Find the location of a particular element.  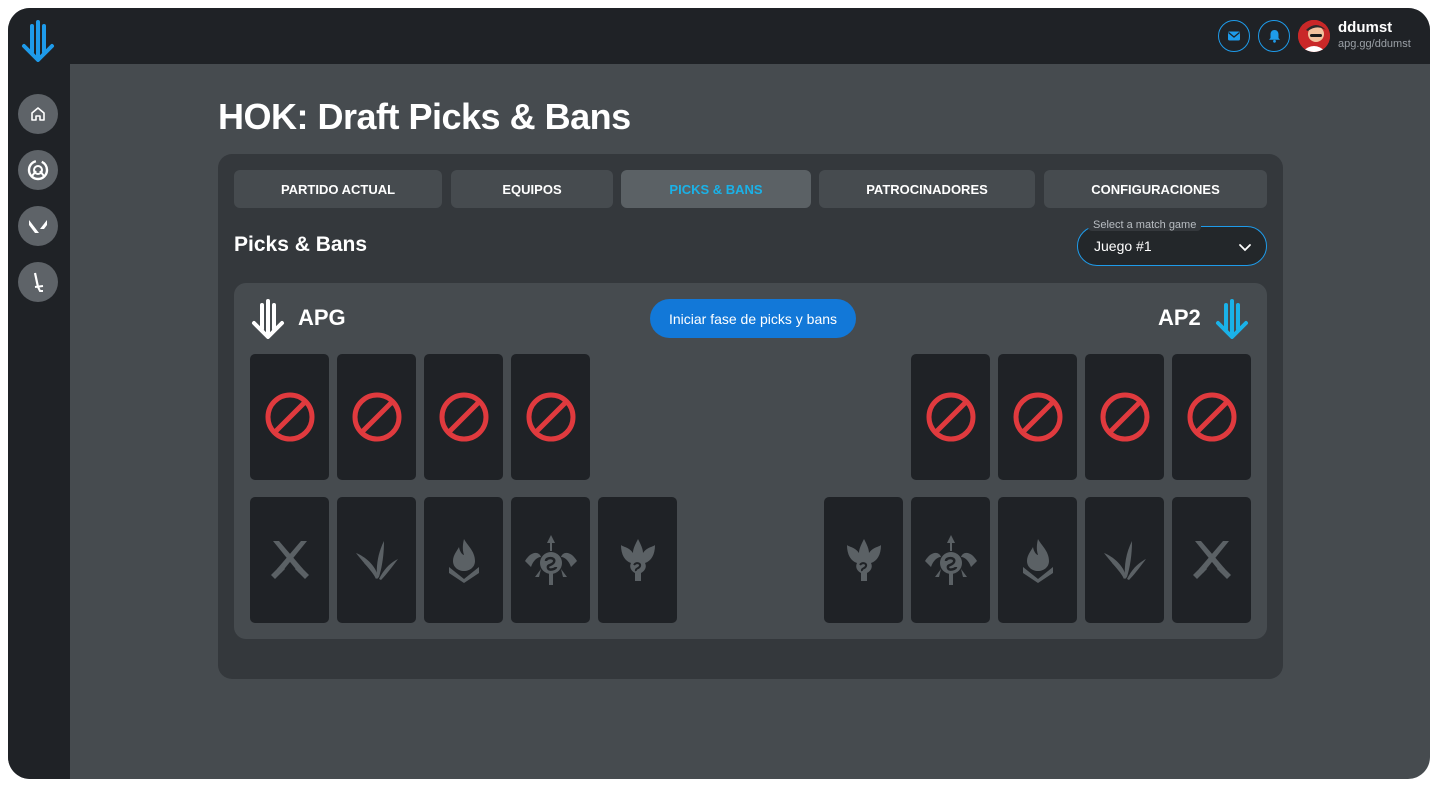

sidebar-item-overwatch is located at coordinates (38, 170).